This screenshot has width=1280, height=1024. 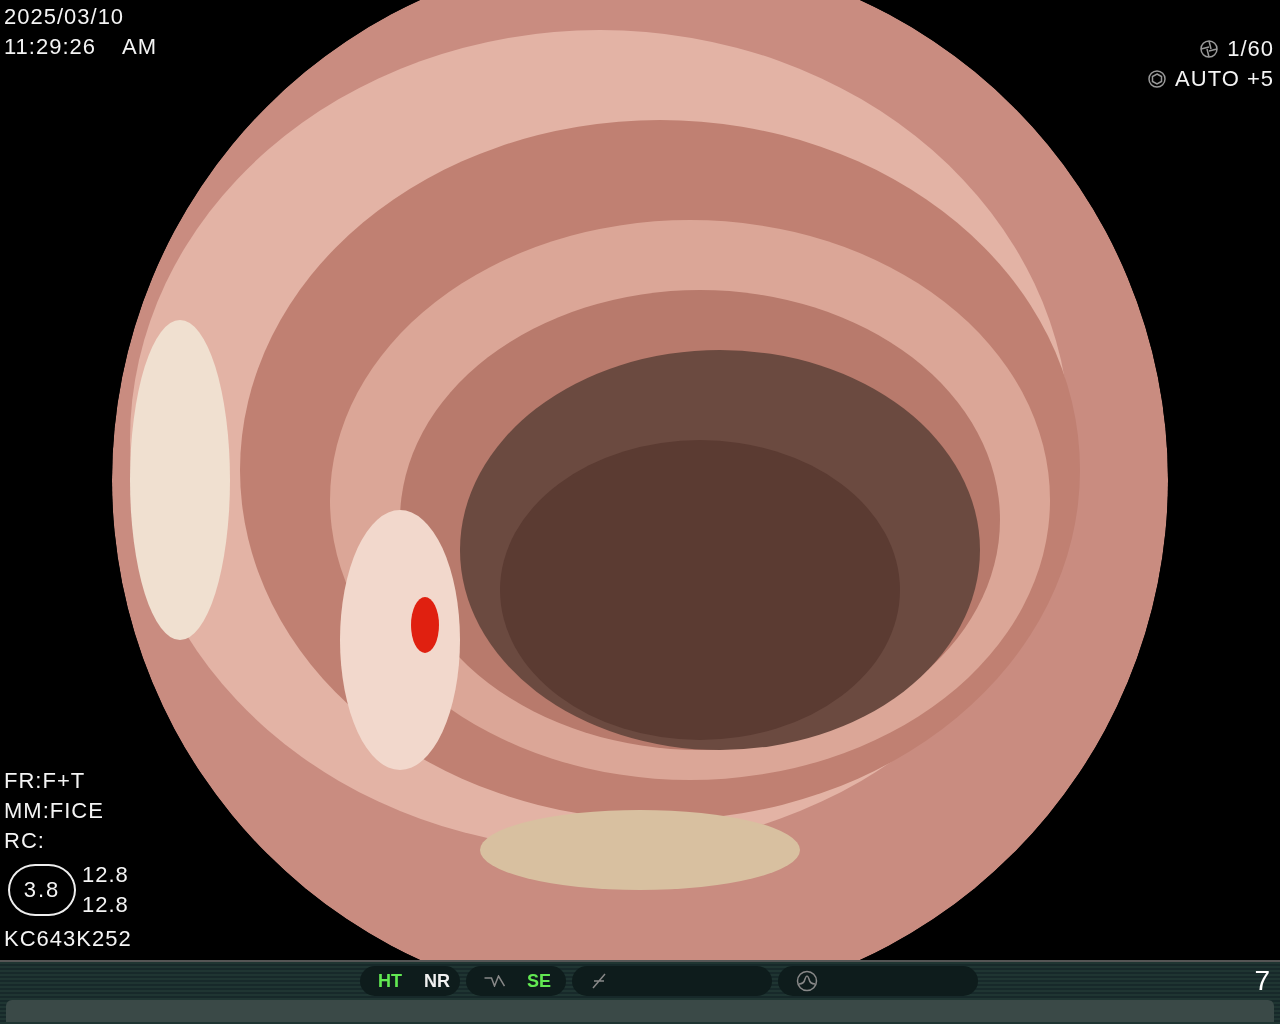 What do you see at coordinates (1262, 981) in the screenshot?
I see `counter-text: 7` at bounding box center [1262, 981].